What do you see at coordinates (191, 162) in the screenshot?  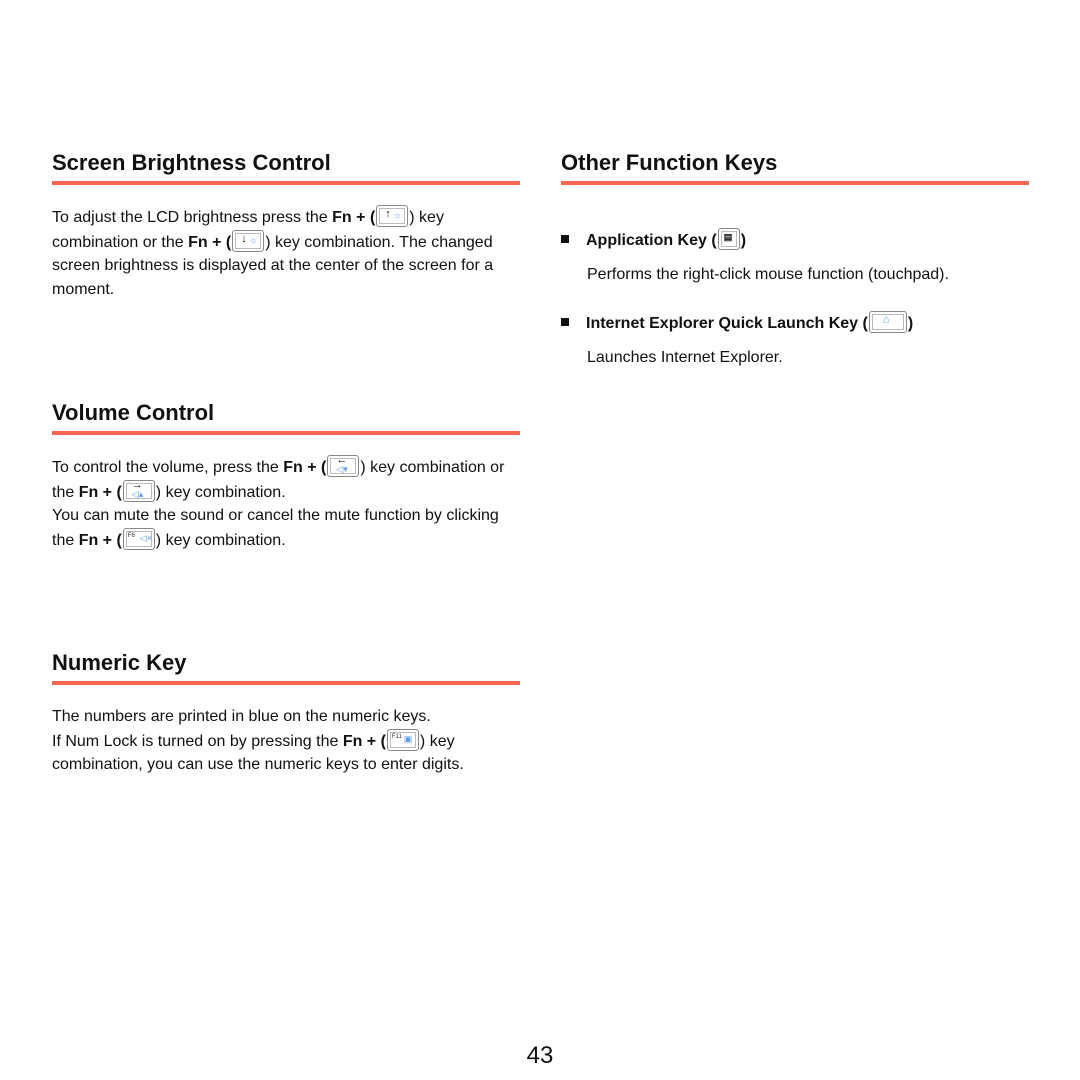 I see `section-title: Screen Brightness Control` at bounding box center [191, 162].